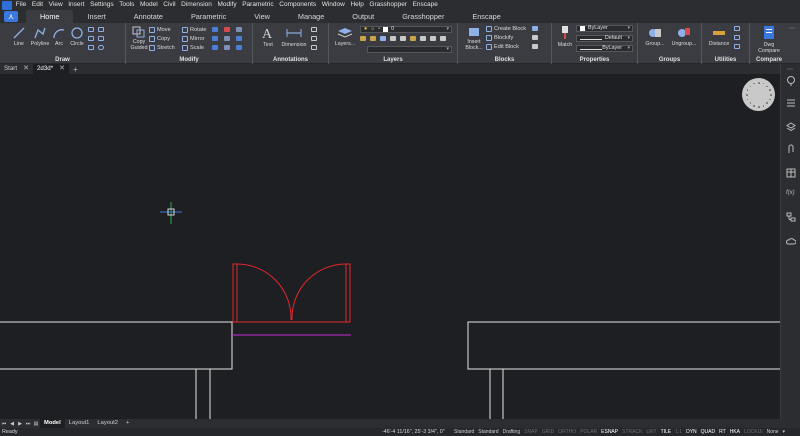 This screenshot has height=436, width=800. Describe the element at coordinates (791, 149) in the screenshot. I see `attach-icon` at that location.